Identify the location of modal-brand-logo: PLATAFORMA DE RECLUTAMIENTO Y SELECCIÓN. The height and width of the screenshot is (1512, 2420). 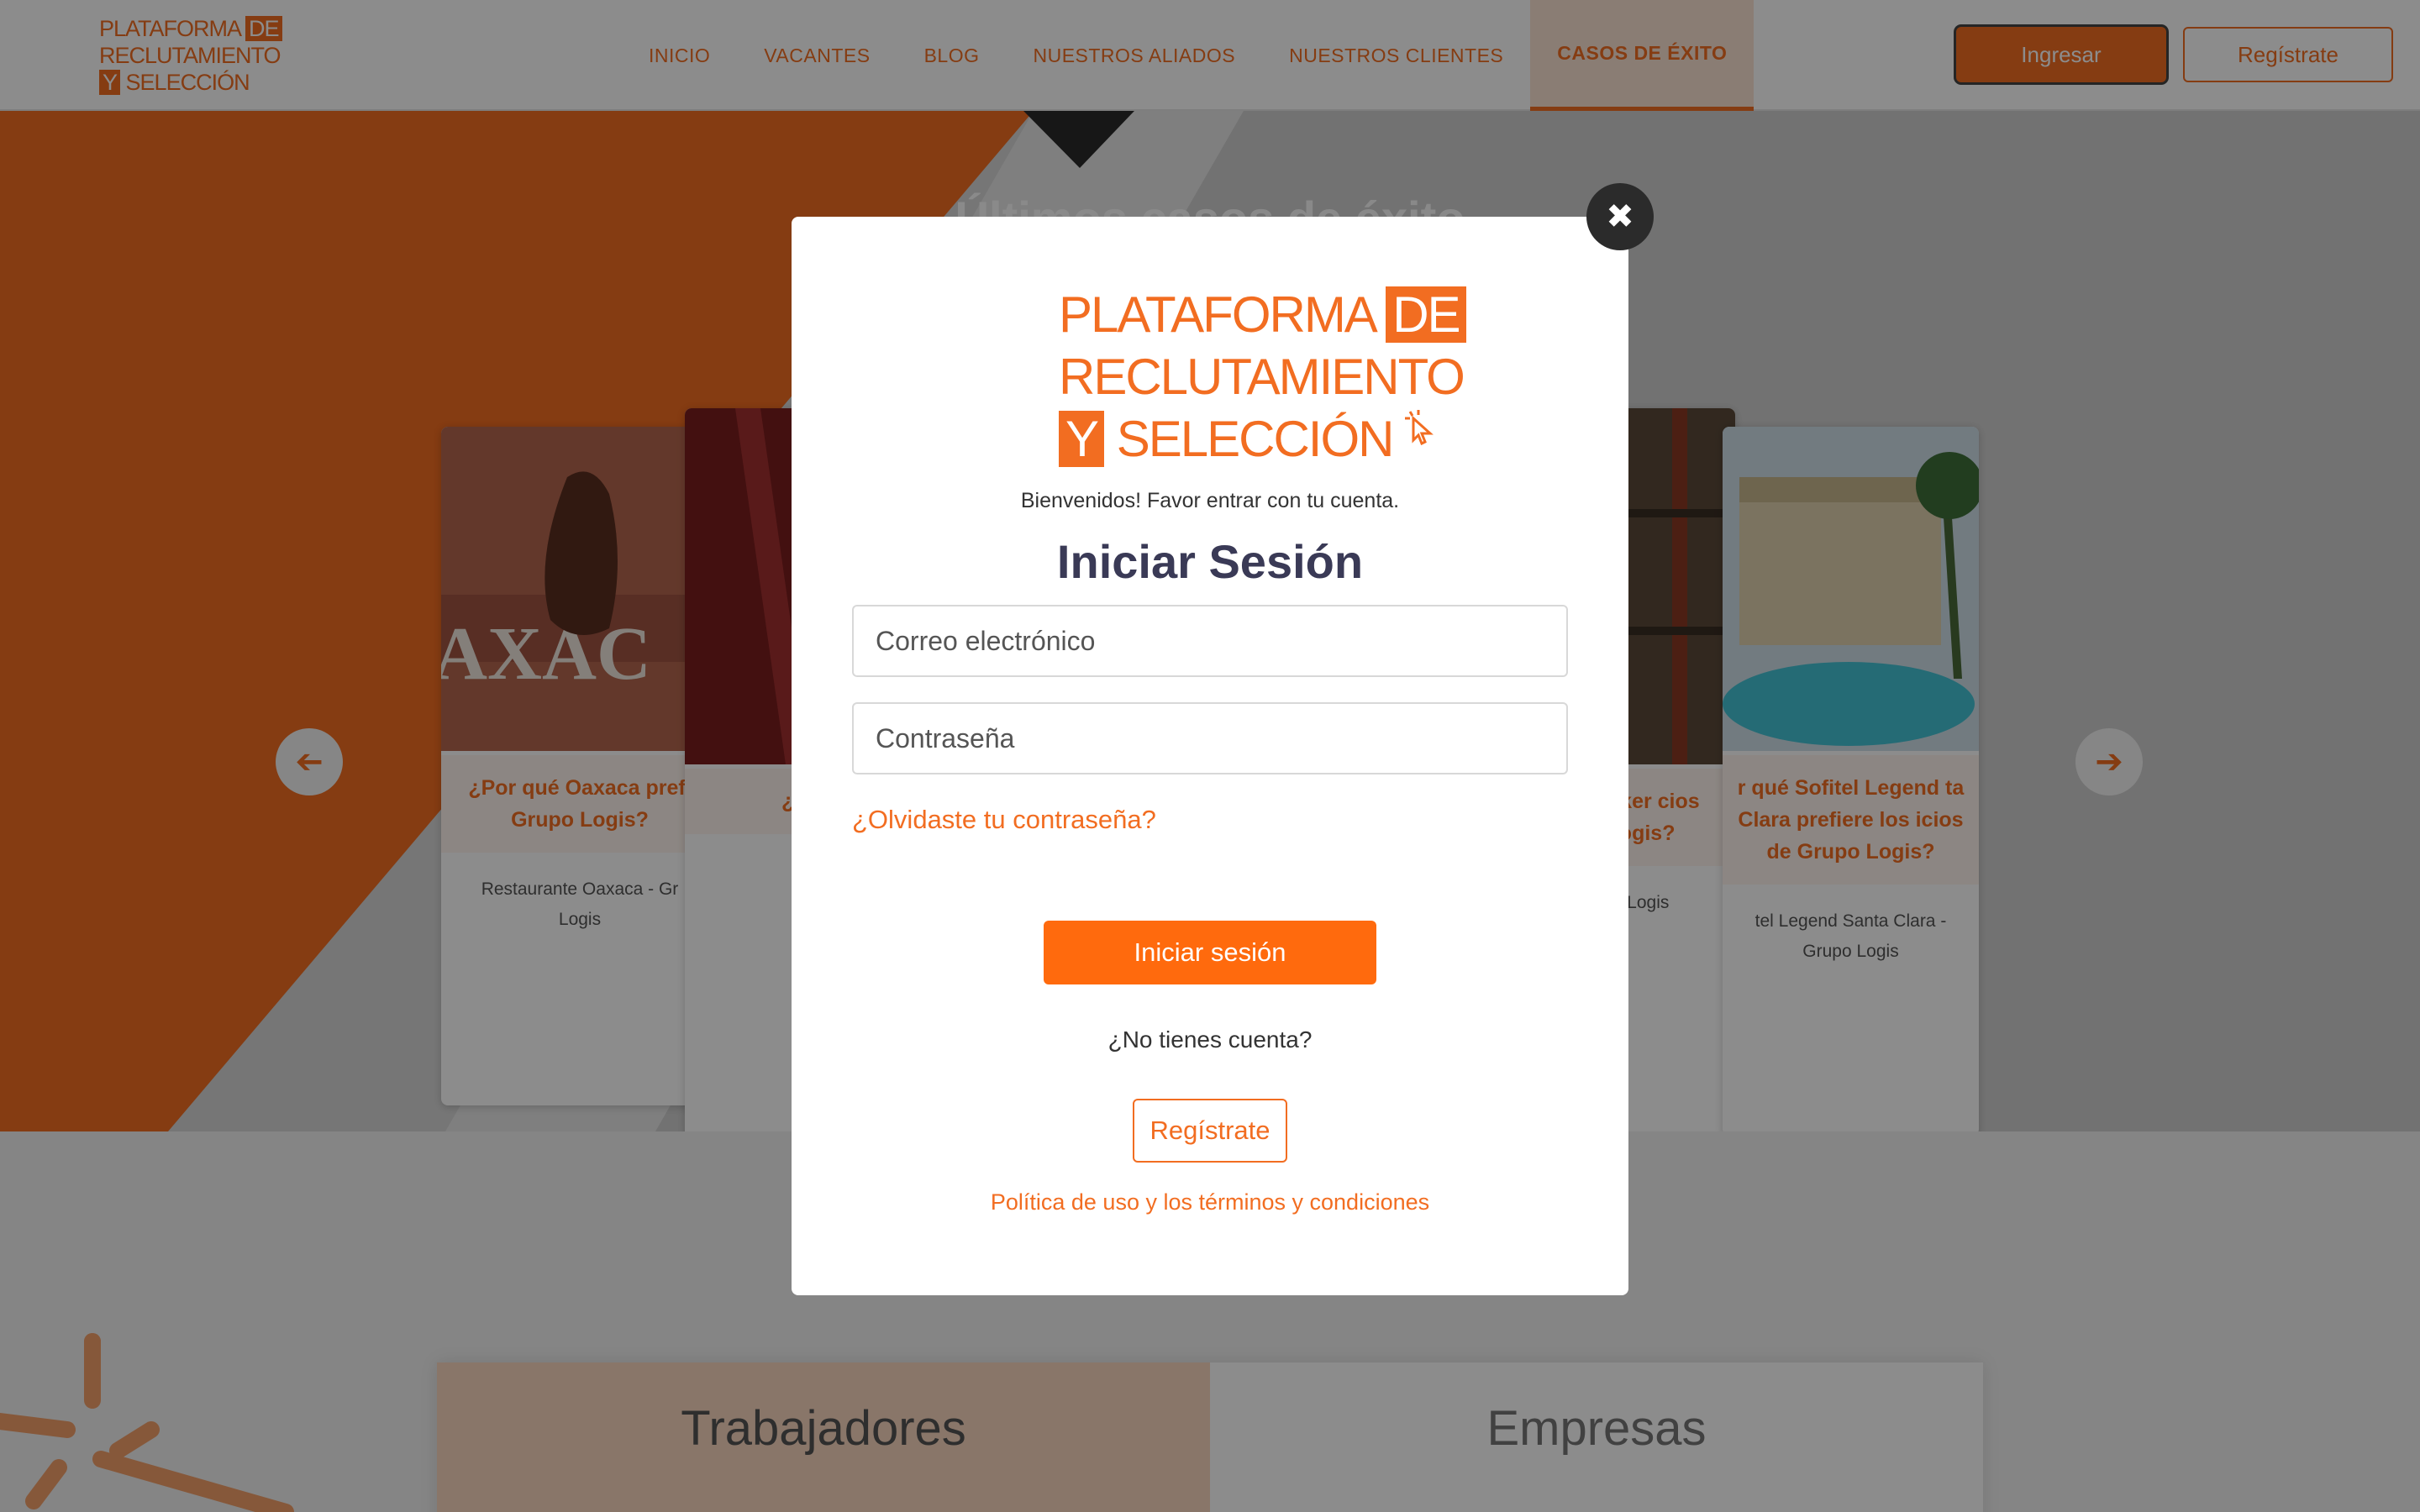
(1262, 377).